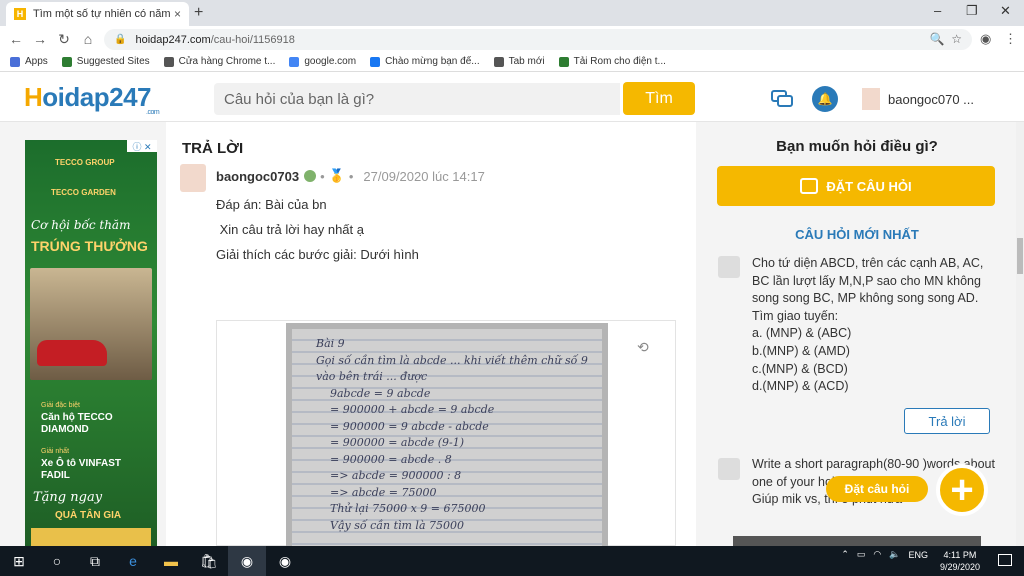 Image resolution: width=1024 pixels, height=576 pixels. What do you see at coordinates (397, 525) in the screenshot?
I see `handwriting-line: Vậy số cần tìm là 75000` at bounding box center [397, 525].